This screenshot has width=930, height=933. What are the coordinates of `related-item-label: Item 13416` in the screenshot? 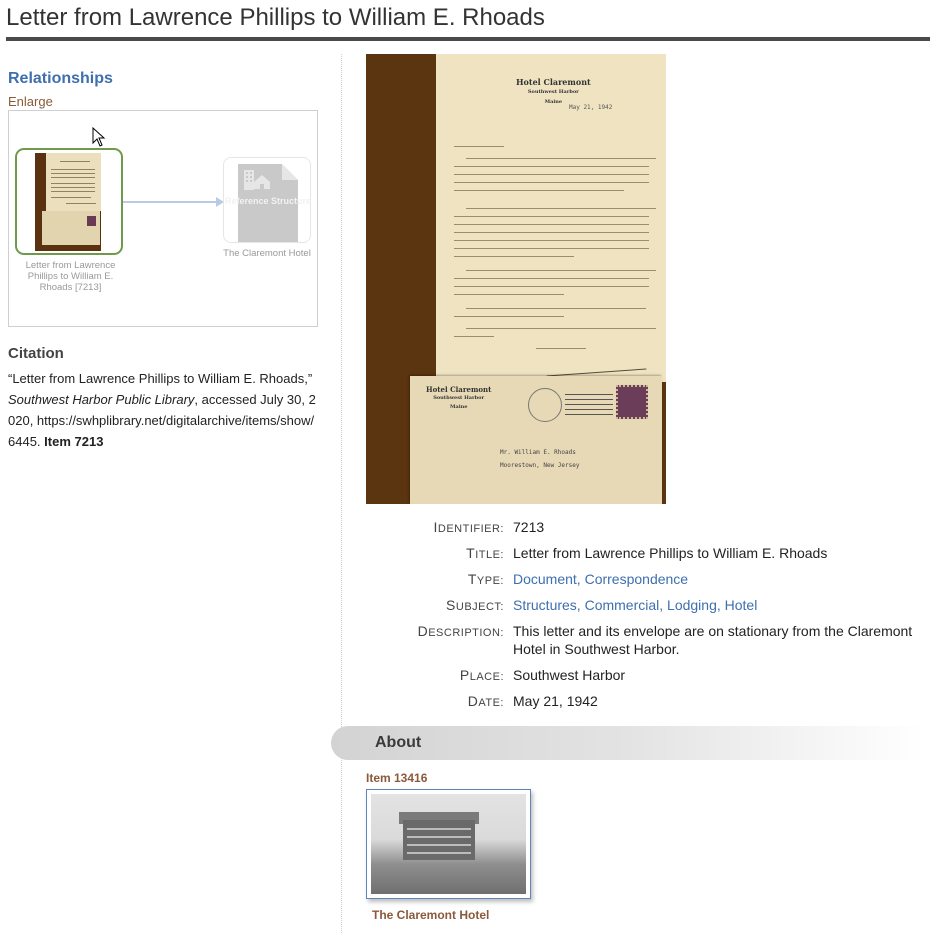 It's located at (396, 778).